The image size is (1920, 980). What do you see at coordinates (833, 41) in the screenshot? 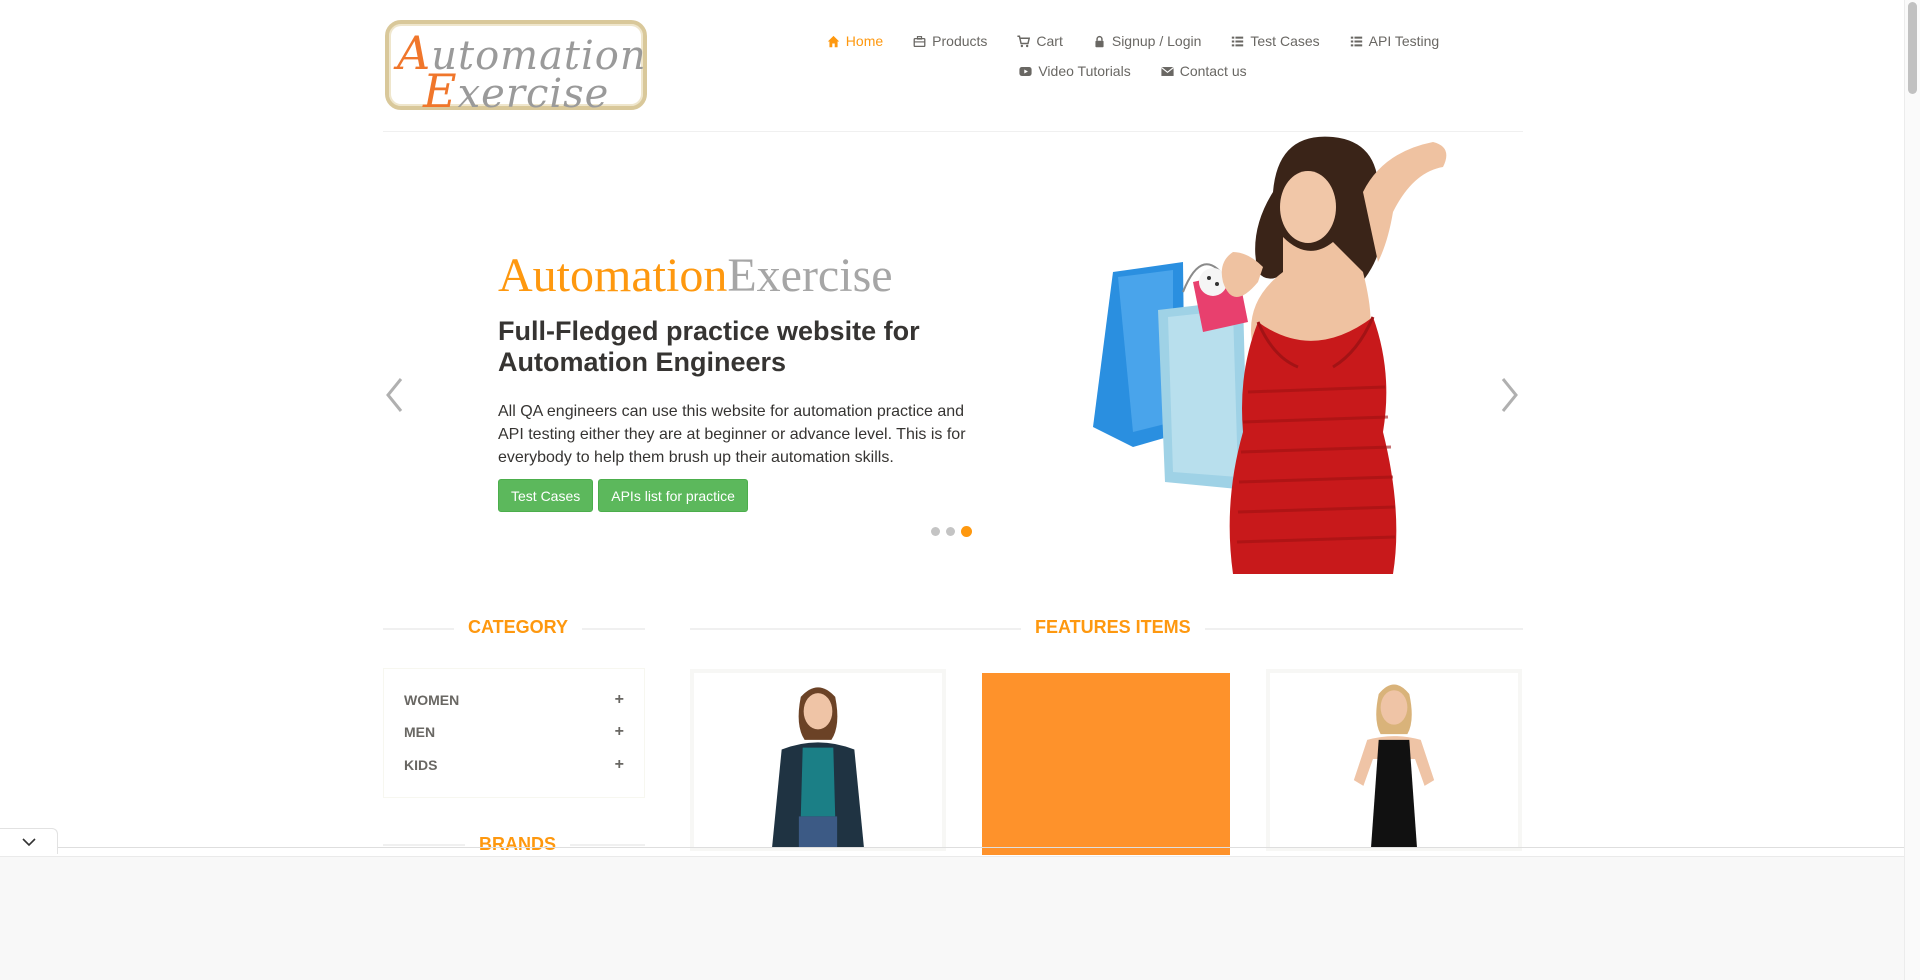
I see `home-icon` at bounding box center [833, 41].